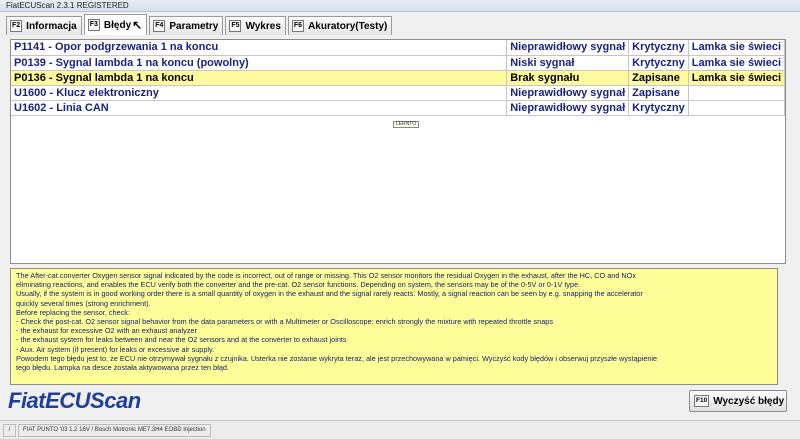  Describe the element at coordinates (568, 78) in the screenshot. I see `fault-status: Brak sygnału` at that location.